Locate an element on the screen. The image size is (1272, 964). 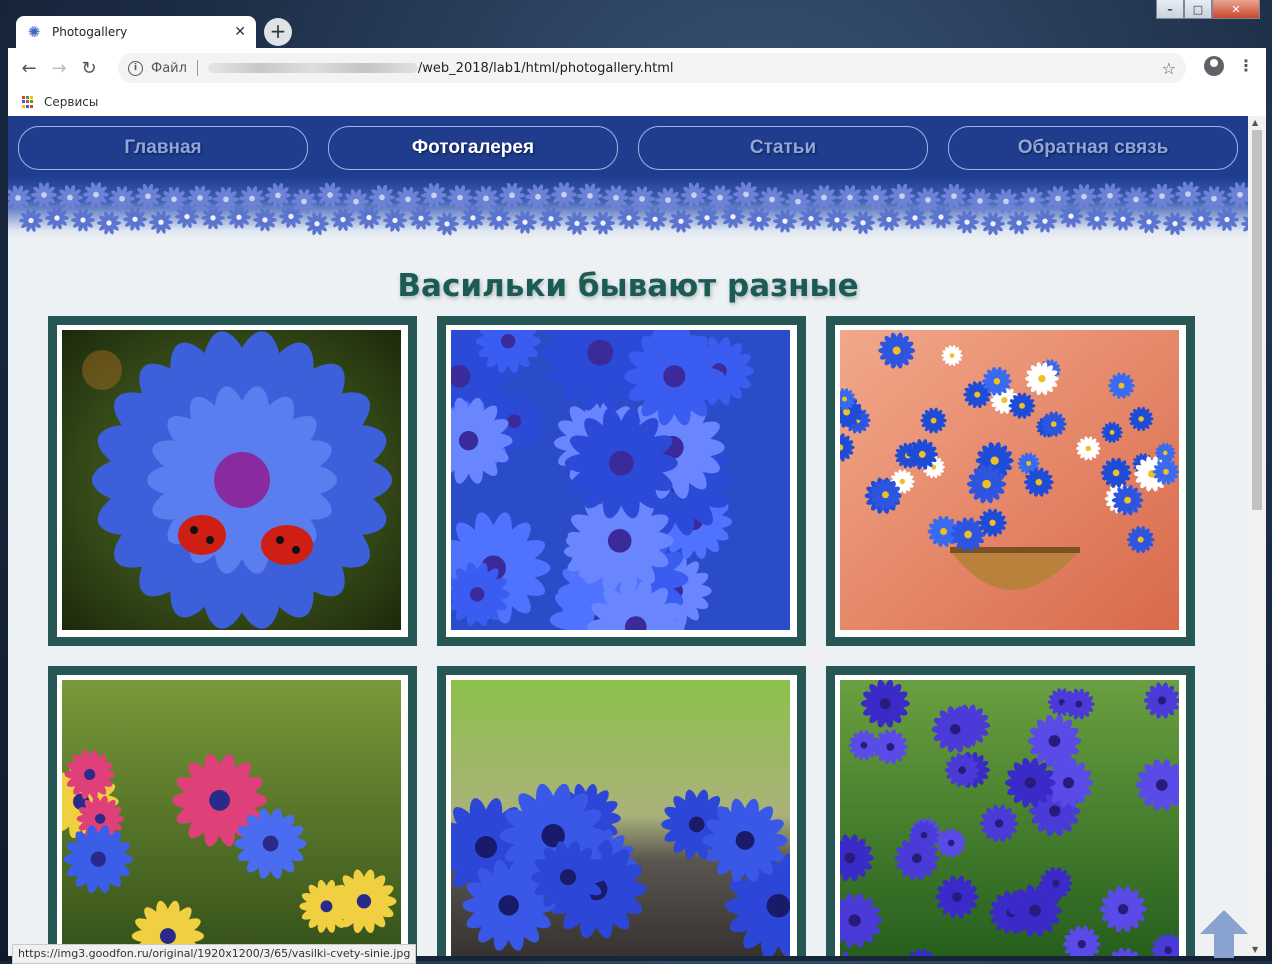
apps-grid-icon is located at coordinates (28, 102).